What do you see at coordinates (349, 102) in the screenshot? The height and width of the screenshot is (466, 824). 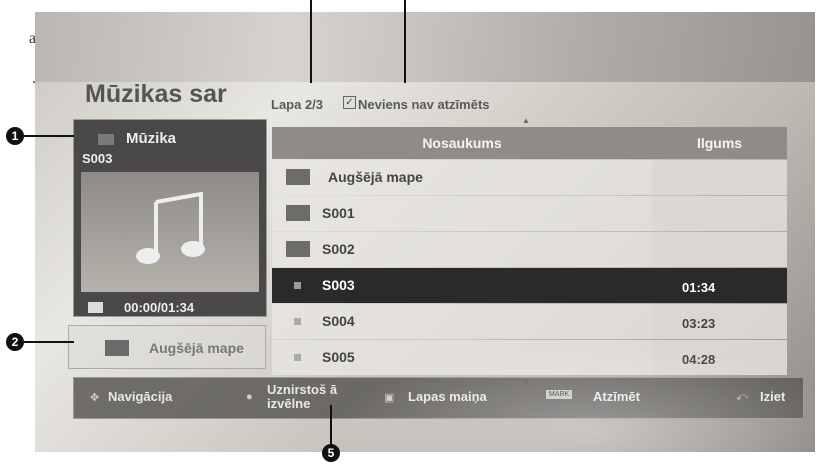 I see `checkbox-icon: ✓` at bounding box center [349, 102].